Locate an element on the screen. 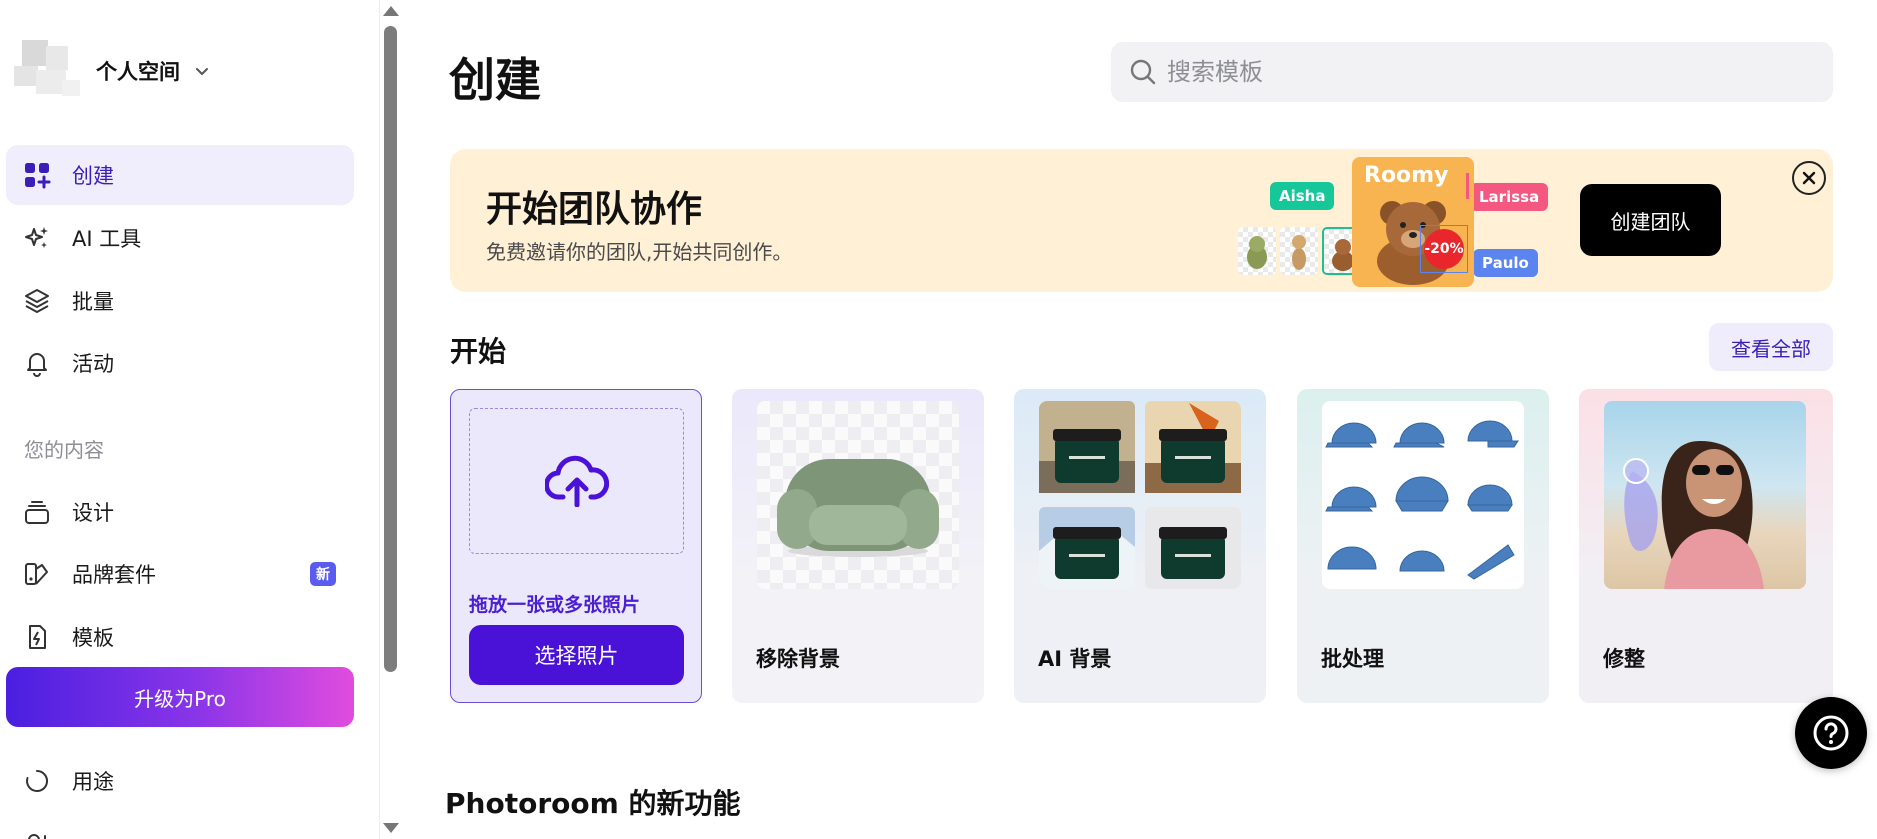 The width and height of the screenshot is (1877, 839). chevron-down-icon is located at coordinates (202, 72).